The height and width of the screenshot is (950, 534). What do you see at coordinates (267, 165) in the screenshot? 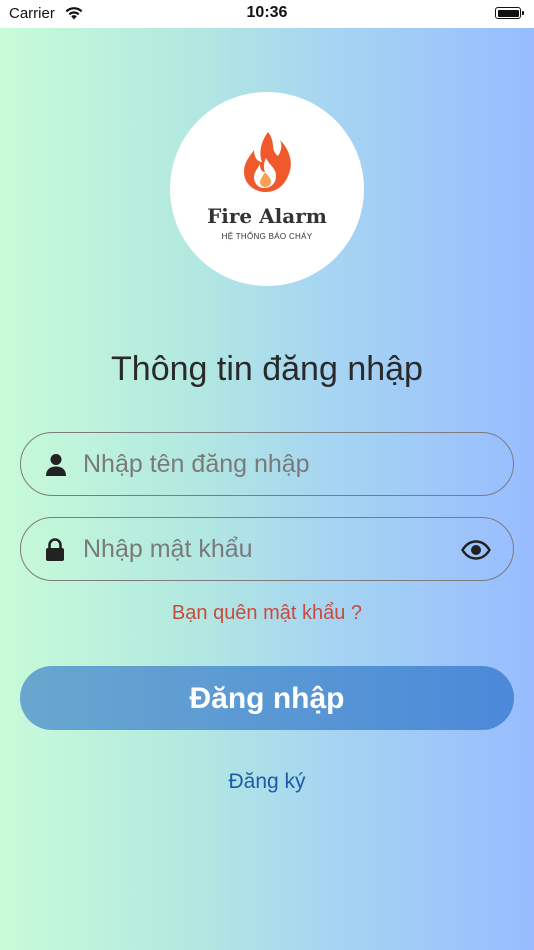
I see `flame-icon` at bounding box center [267, 165].